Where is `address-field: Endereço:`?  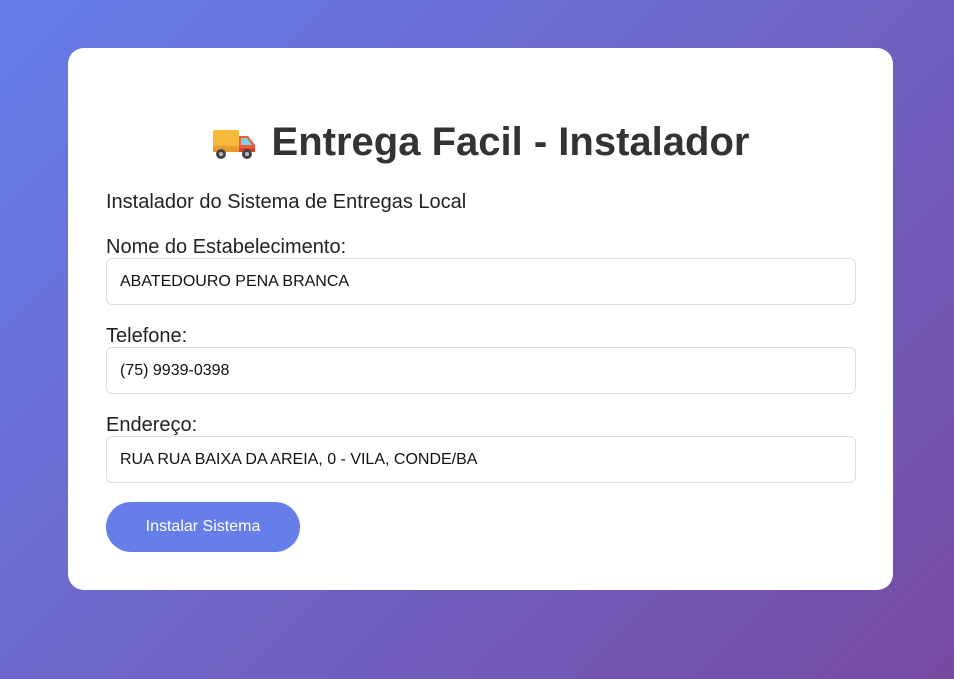 address-field: Endereço: is located at coordinates (481, 448).